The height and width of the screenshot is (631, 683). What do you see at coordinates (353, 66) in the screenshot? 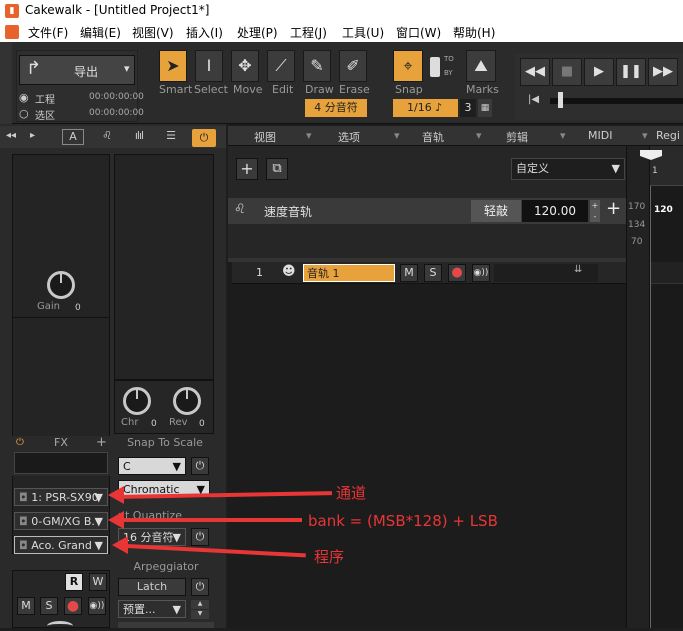
I see `erase-tool-icon: ✐` at bounding box center [353, 66].